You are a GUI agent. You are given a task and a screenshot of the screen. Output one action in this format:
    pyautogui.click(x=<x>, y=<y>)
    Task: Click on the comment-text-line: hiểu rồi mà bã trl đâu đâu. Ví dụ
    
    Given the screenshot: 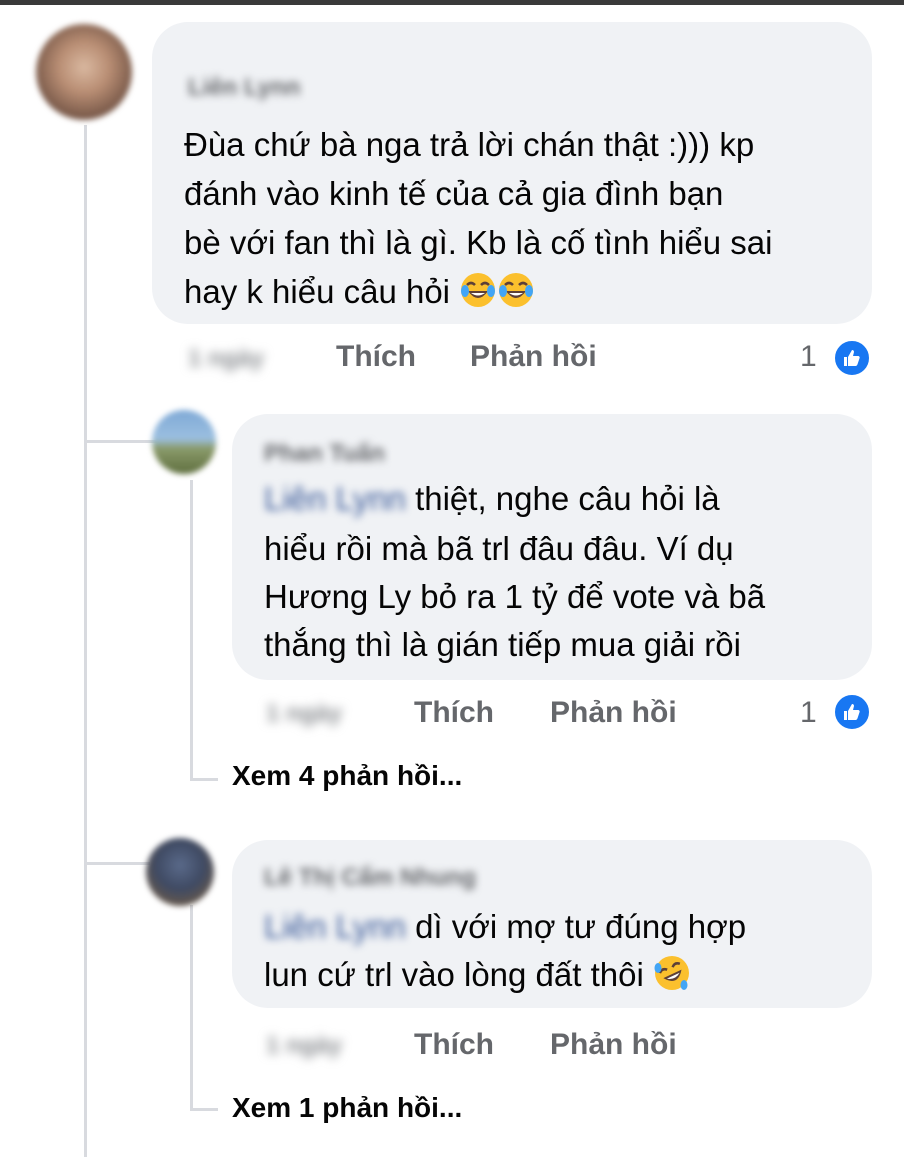 What is the action you would take?
    pyautogui.click(x=499, y=548)
    